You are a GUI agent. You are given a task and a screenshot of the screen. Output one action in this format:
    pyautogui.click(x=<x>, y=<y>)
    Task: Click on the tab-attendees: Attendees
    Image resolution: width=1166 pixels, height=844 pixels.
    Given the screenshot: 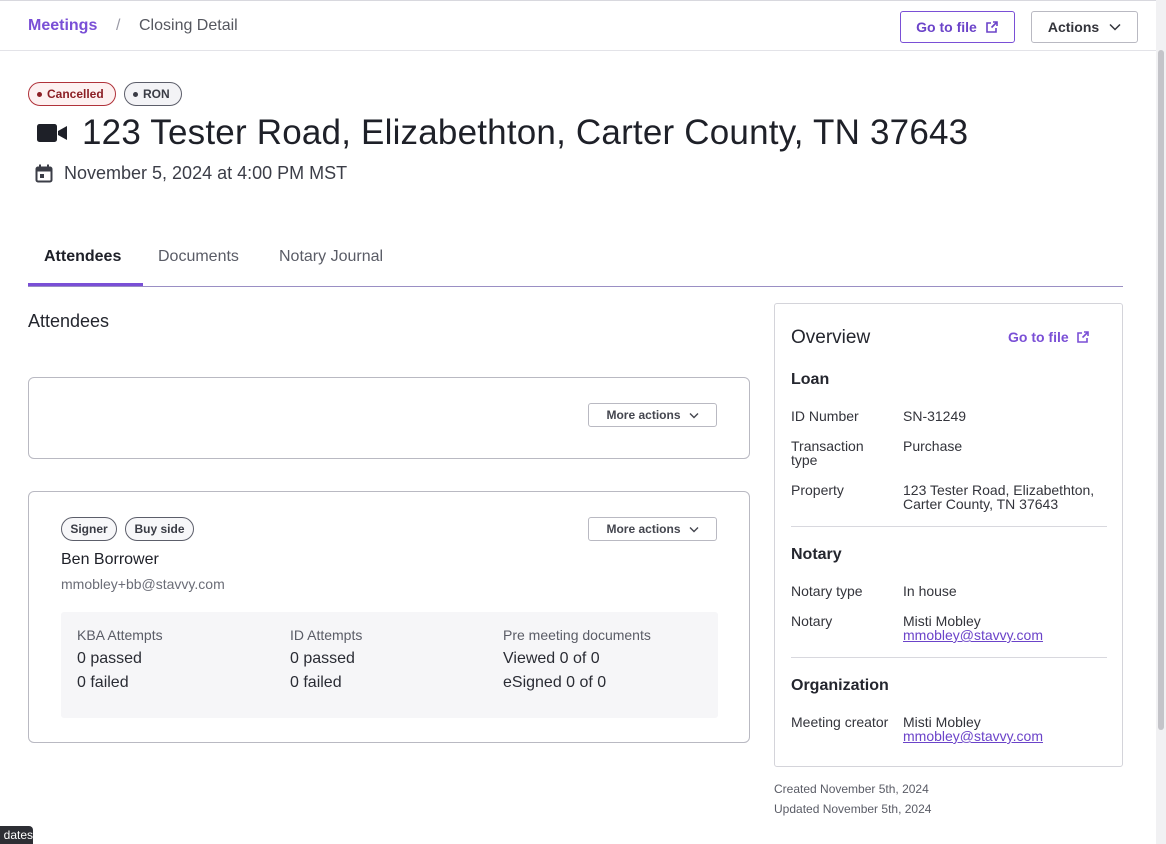 What is the action you would take?
    pyautogui.click(x=82, y=257)
    